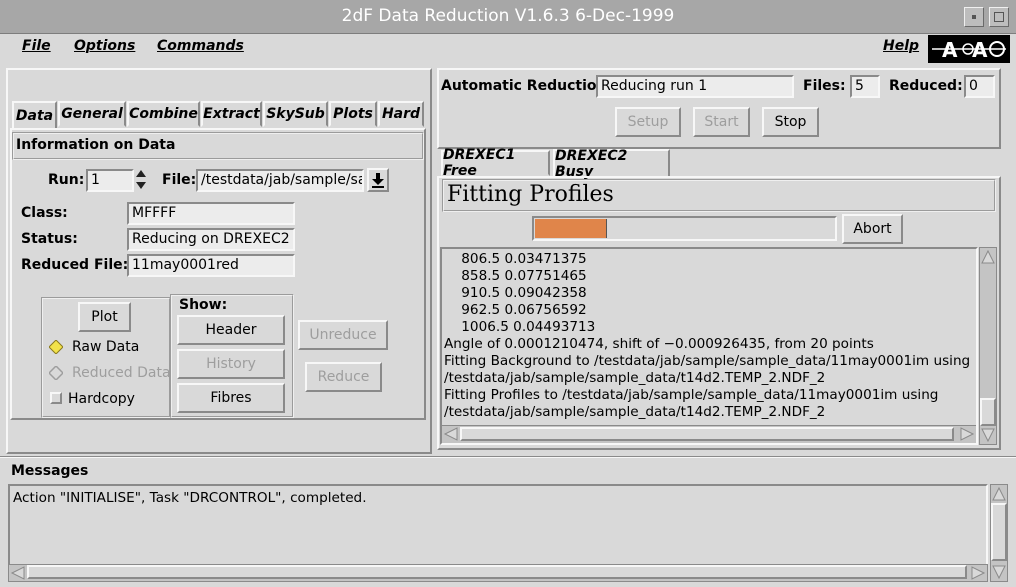 The image size is (1016, 587). Describe the element at coordinates (824, 86) in the screenshot. I see `files-label: Files:` at that location.